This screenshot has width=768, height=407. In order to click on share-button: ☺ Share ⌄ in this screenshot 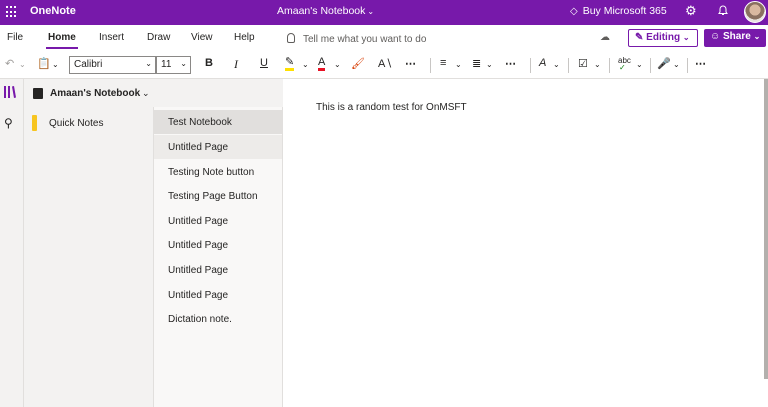, I will do `click(735, 38)`.